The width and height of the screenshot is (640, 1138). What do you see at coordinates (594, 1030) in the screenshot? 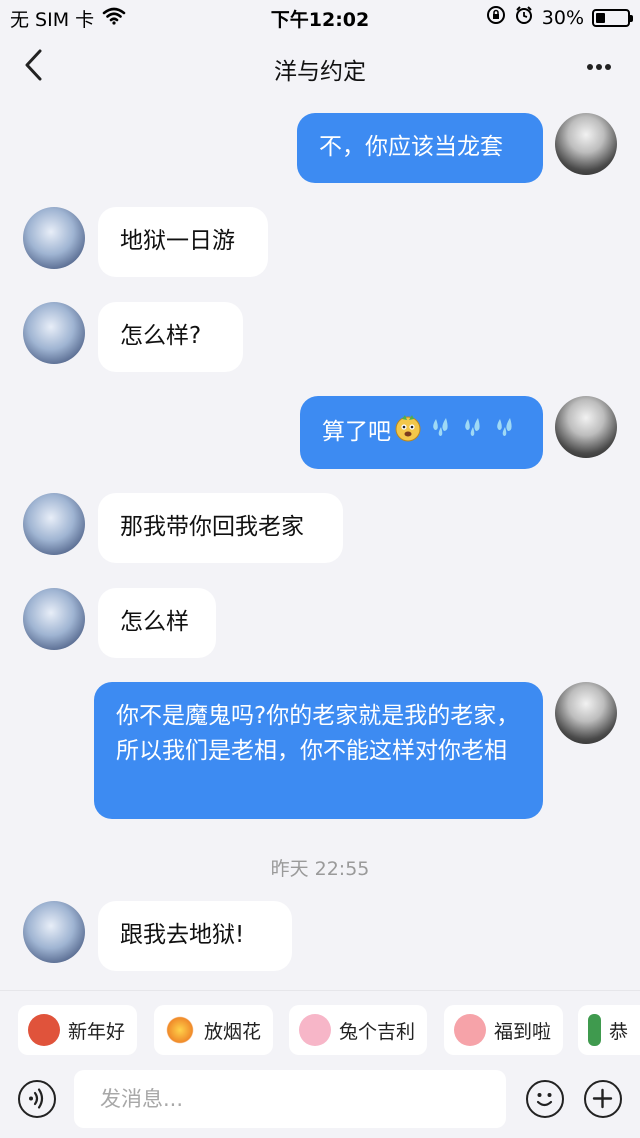
I see `mahjong-icon` at bounding box center [594, 1030].